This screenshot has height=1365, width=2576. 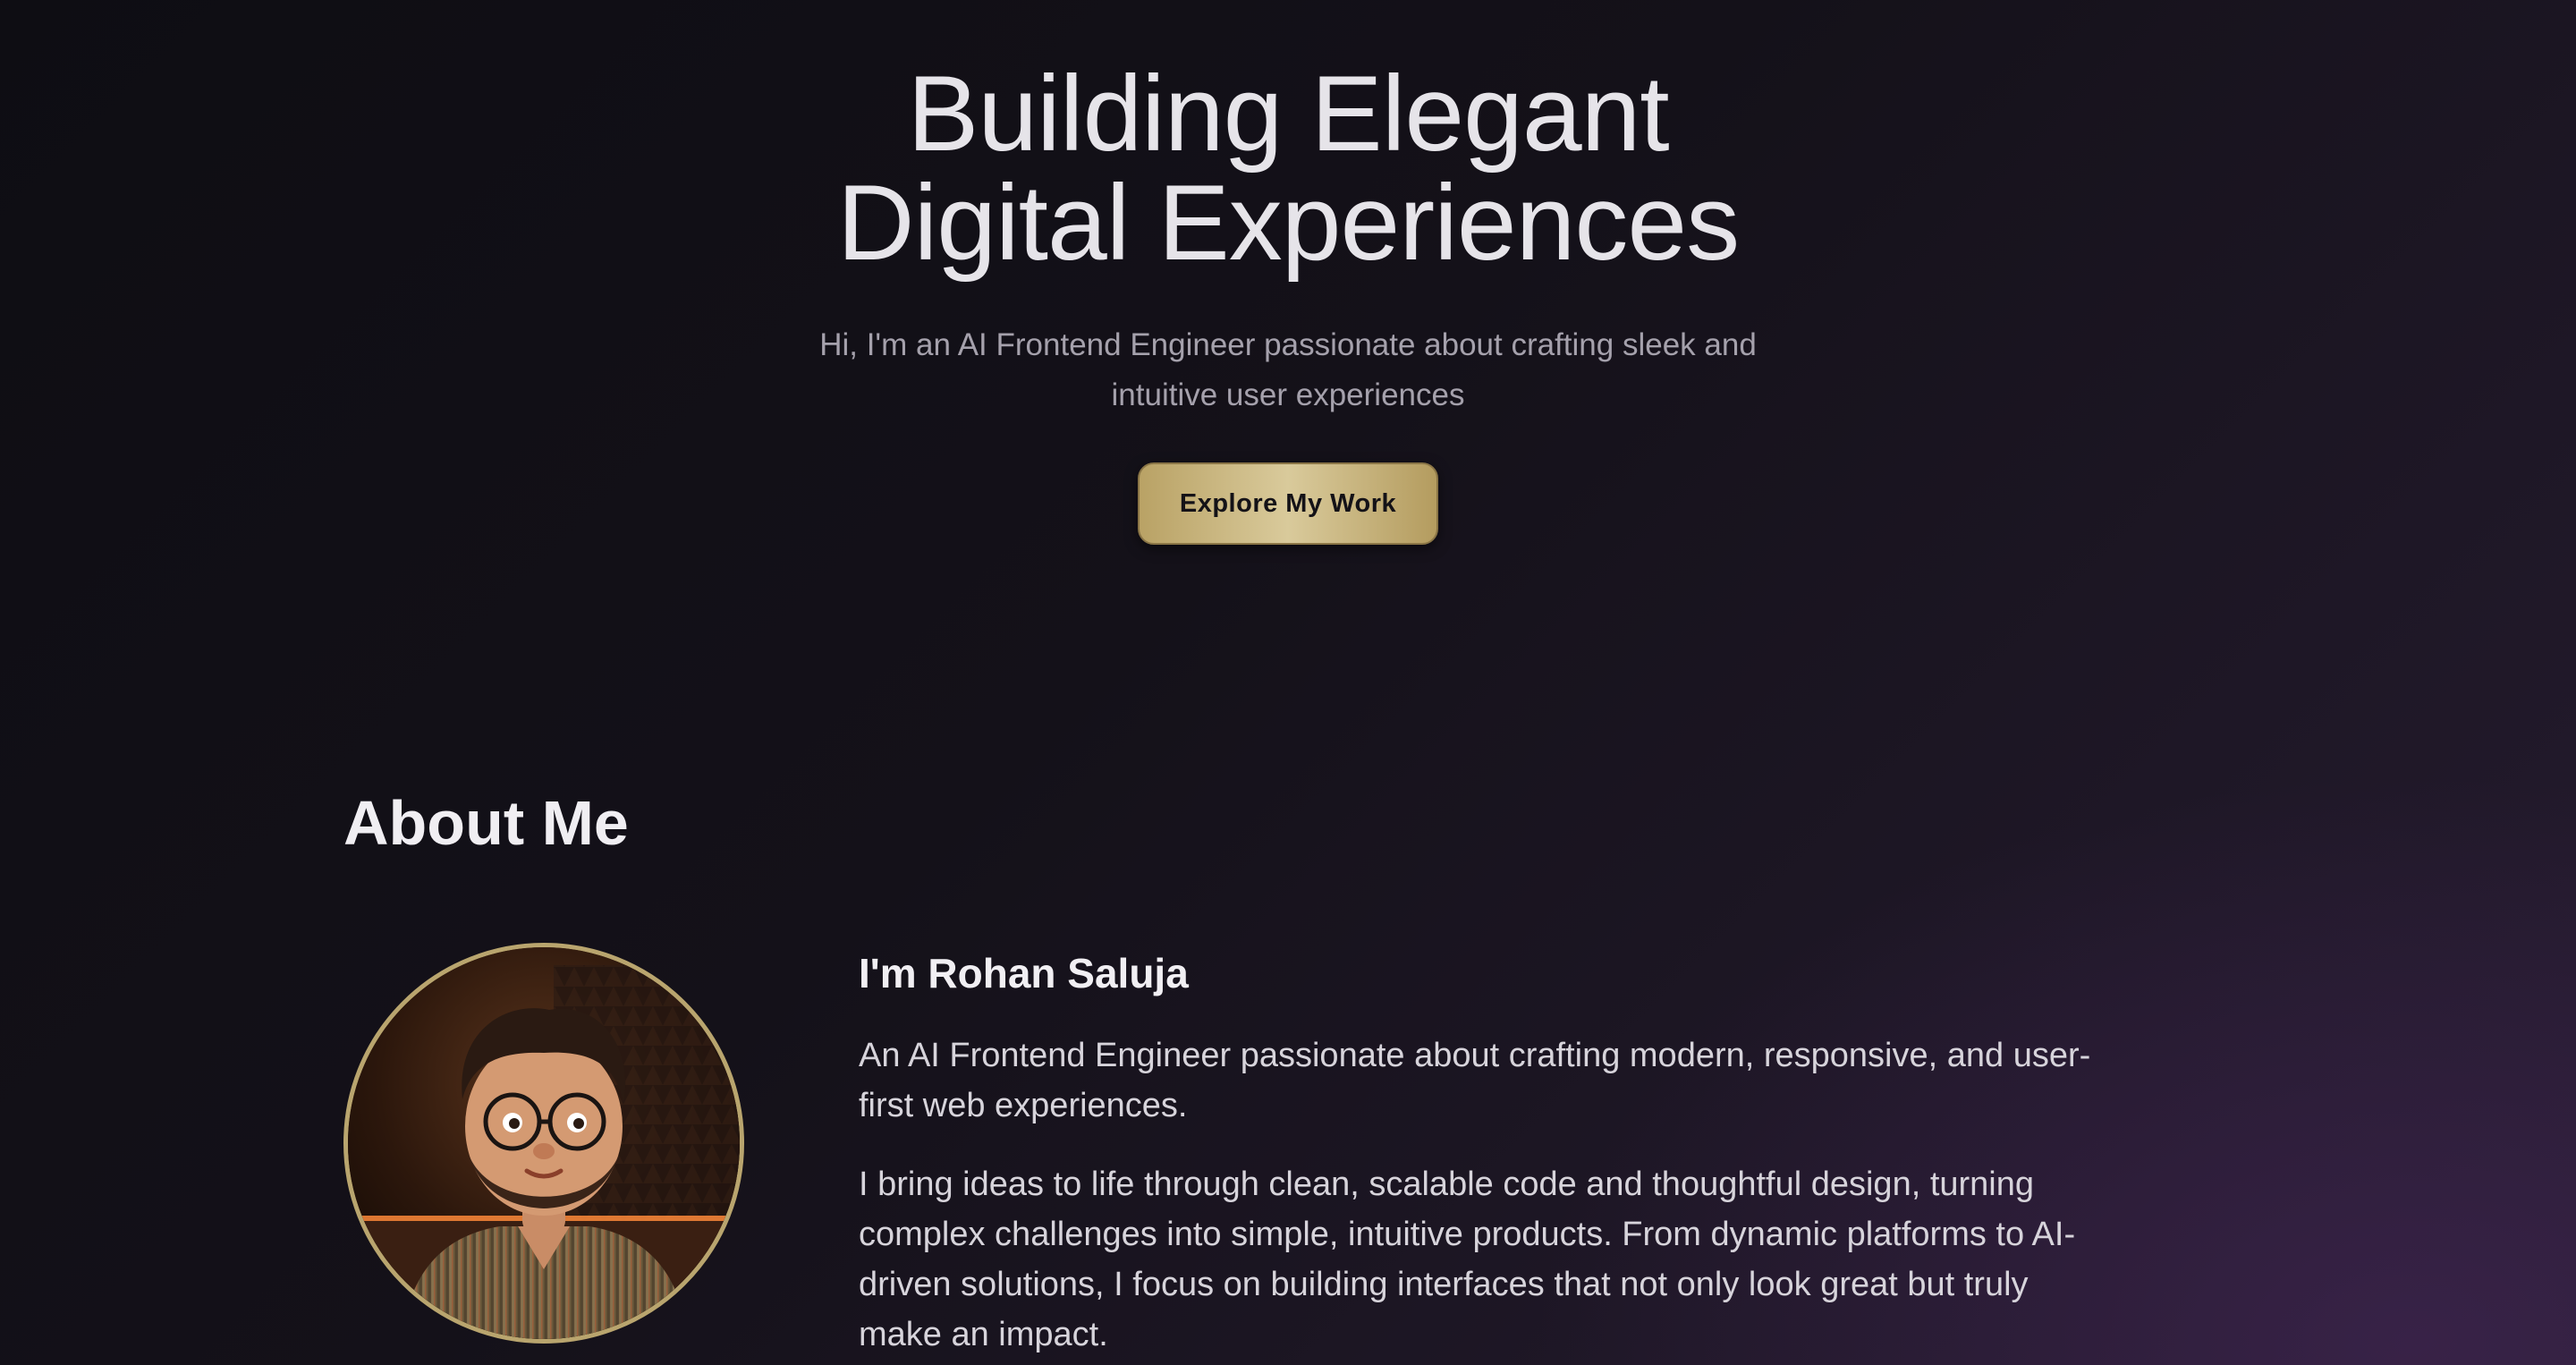 What do you see at coordinates (1288, 503) in the screenshot?
I see `explore-my-work-button: Explore My Work` at bounding box center [1288, 503].